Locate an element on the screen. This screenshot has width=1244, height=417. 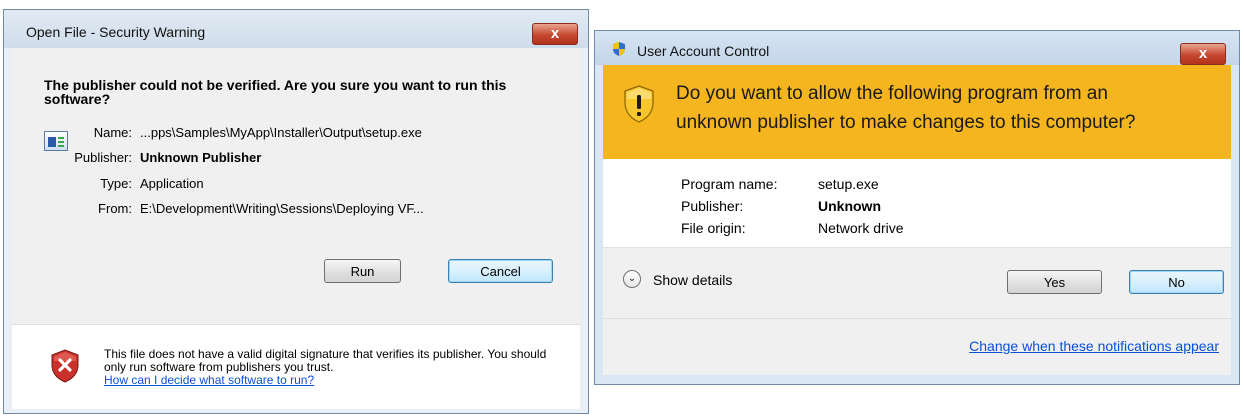
from-label: From: is located at coordinates (115, 208).